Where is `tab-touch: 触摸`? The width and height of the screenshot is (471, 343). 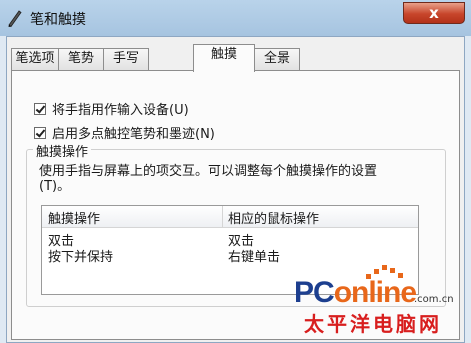 tab-touch: 触摸 is located at coordinates (224, 58).